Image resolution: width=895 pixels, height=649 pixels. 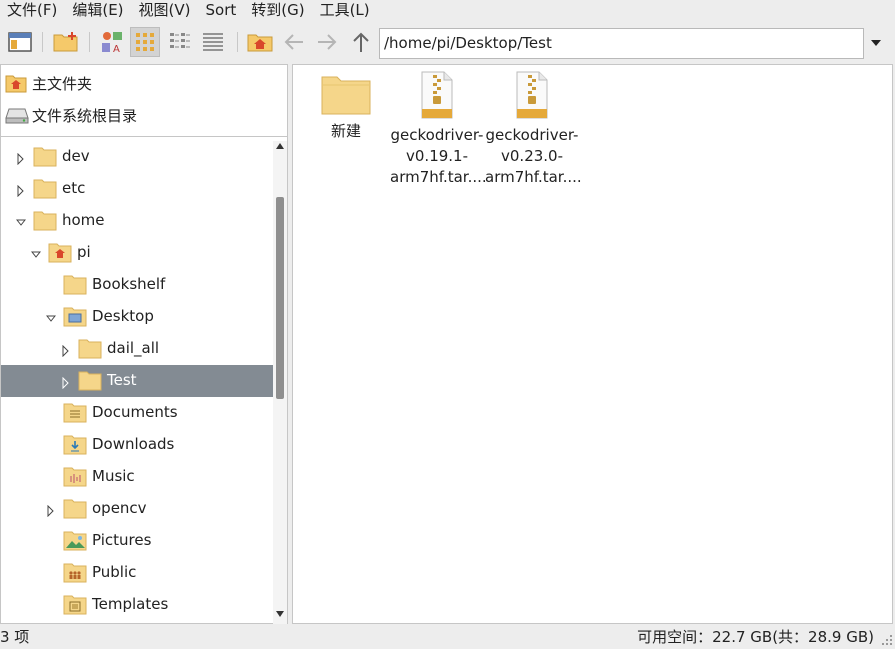 I want to click on tree-item-opencv: opencv, so click(x=137, y=509).